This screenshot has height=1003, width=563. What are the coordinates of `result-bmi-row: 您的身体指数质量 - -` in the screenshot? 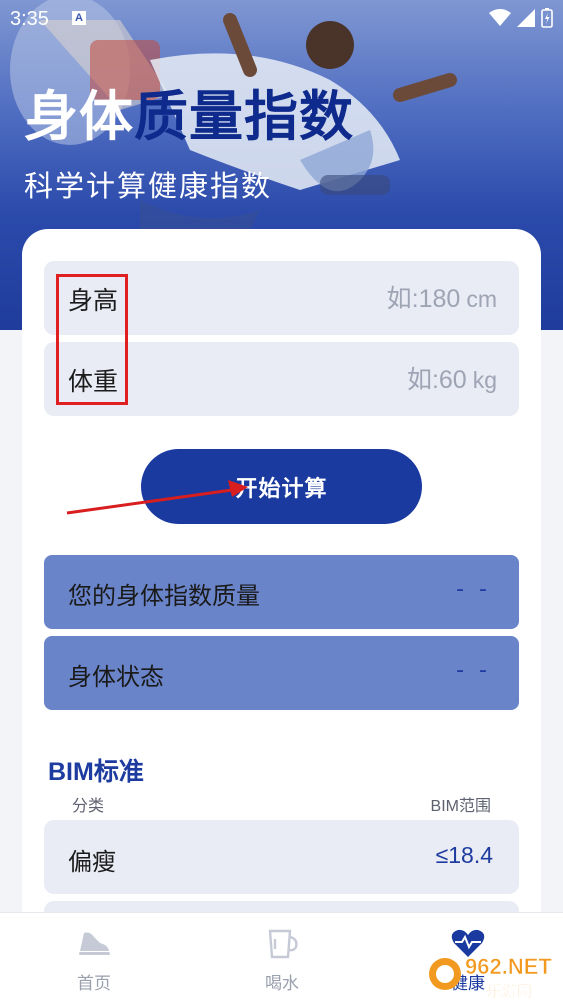 It's located at (281, 592).